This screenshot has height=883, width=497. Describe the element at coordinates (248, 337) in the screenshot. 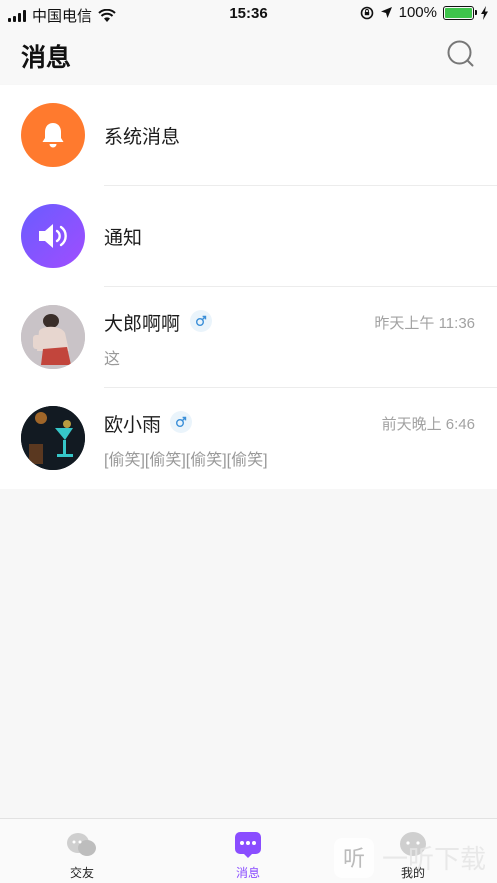

I see `list-item-chat-dalang: 大郎啊啊 昨天上午 11:36 这` at that location.